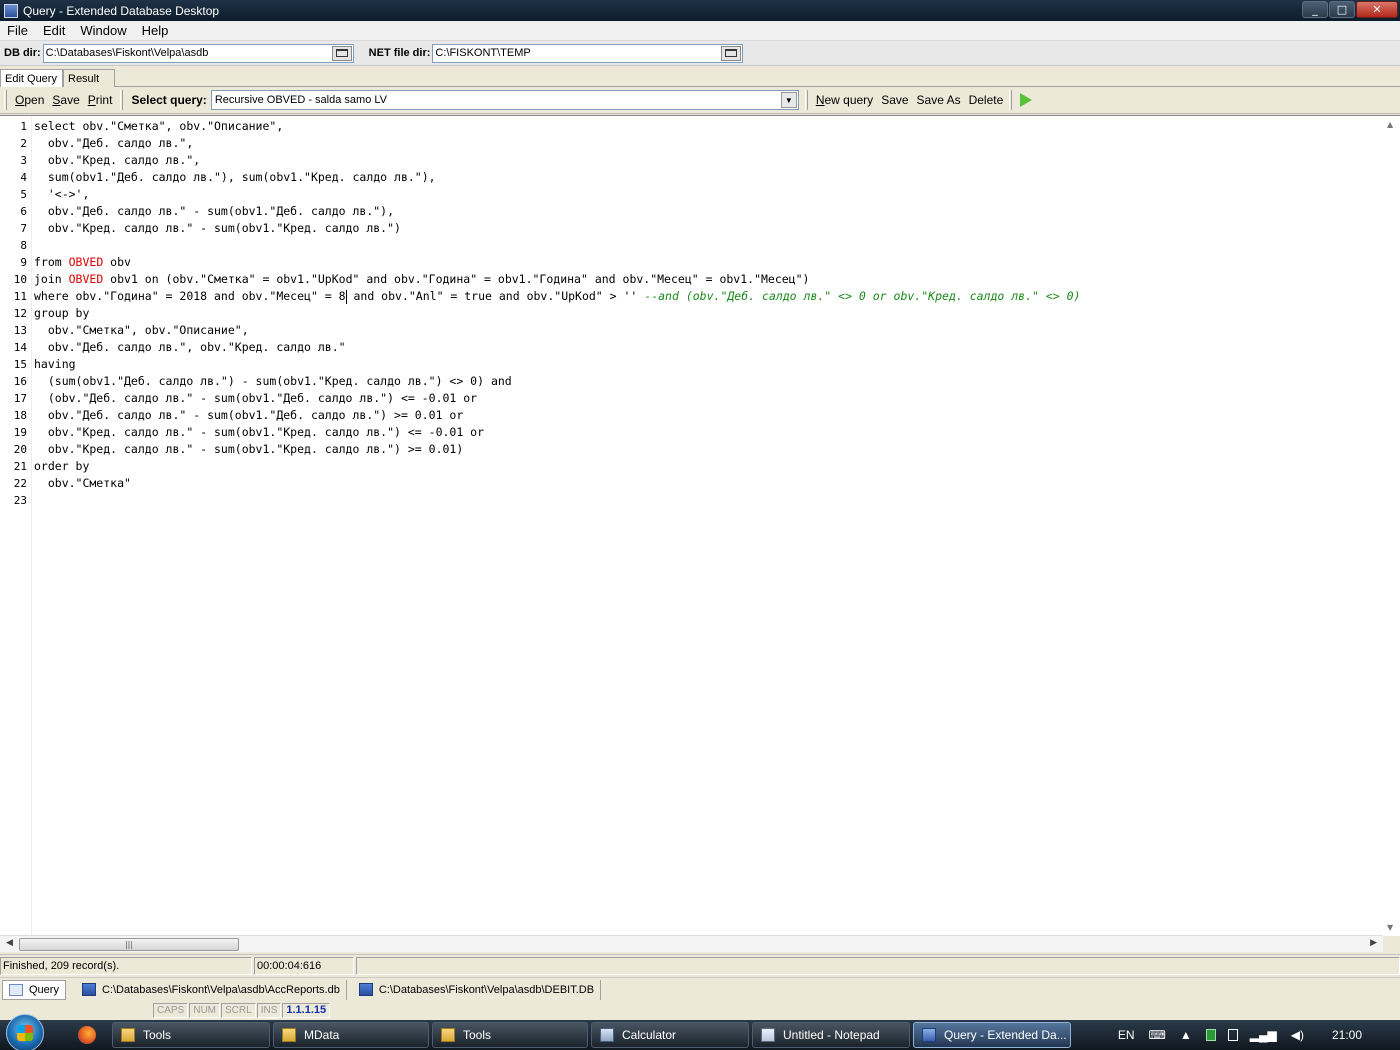  What do you see at coordinates (62, 313) in the screenshot?
I see `code-segment: group by` at bounding box center [62, 313].